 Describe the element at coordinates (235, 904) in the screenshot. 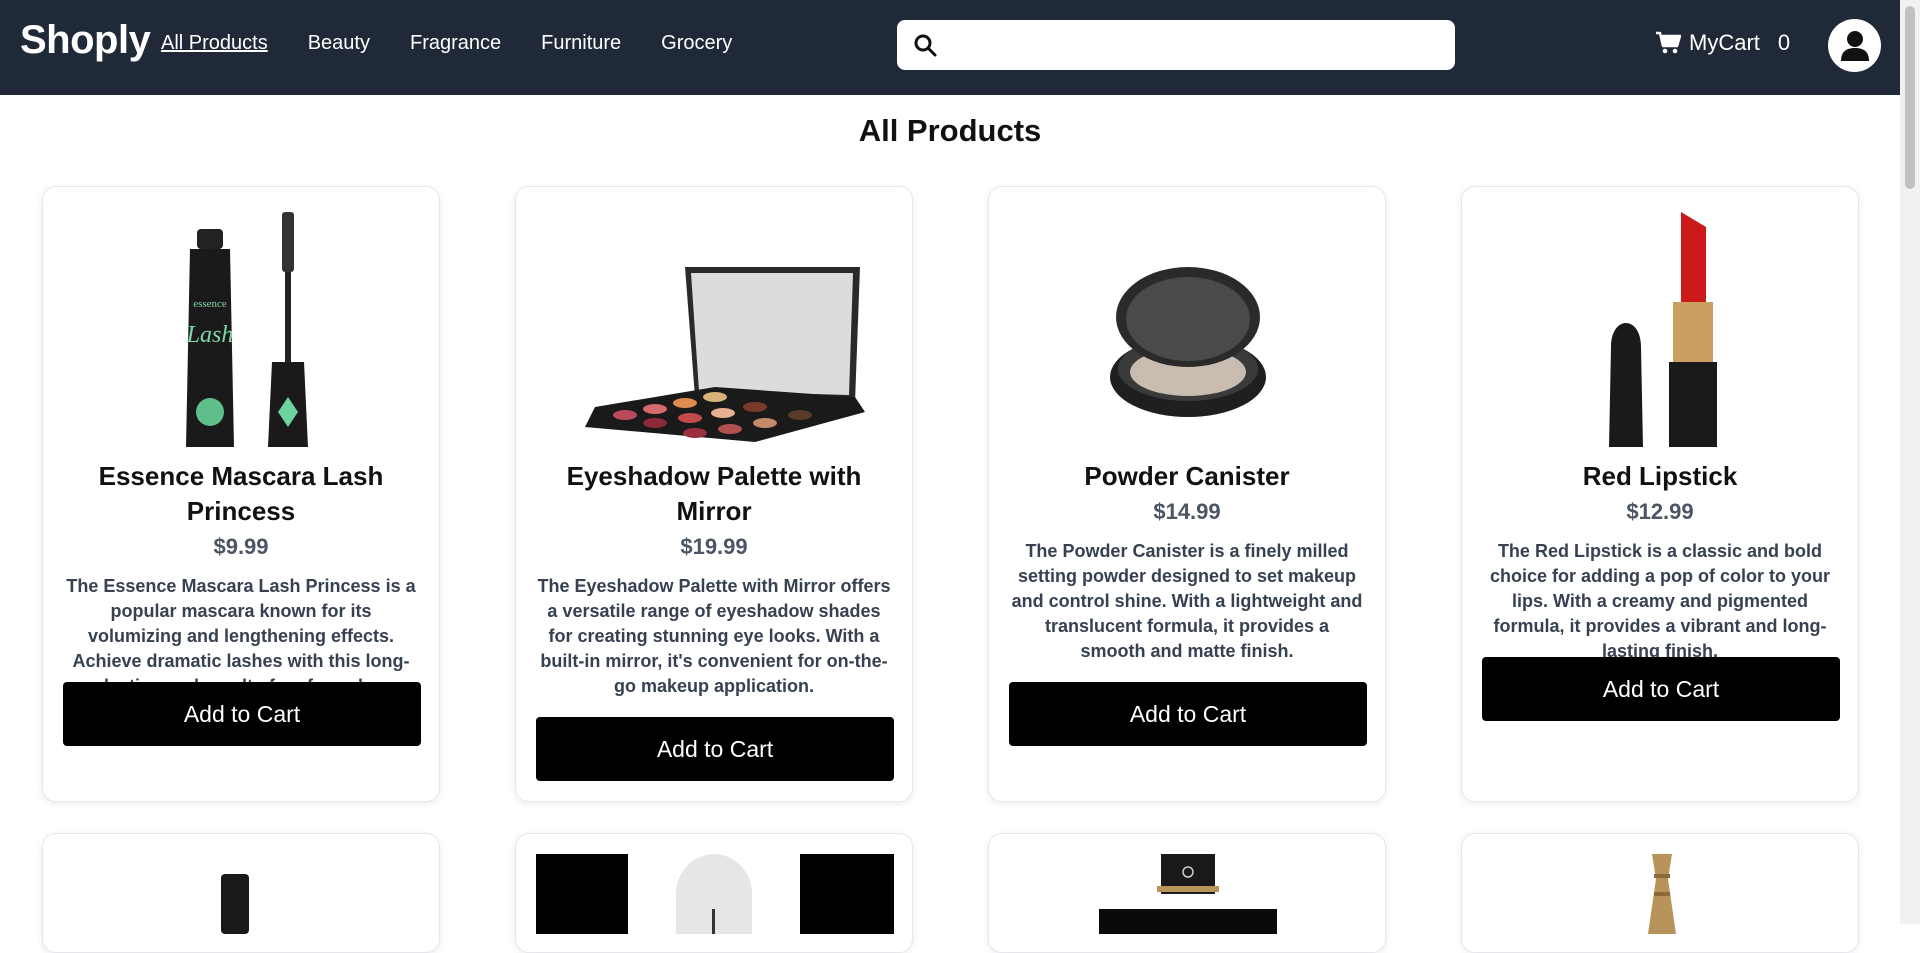

I see `nail-polish-image` at that location.